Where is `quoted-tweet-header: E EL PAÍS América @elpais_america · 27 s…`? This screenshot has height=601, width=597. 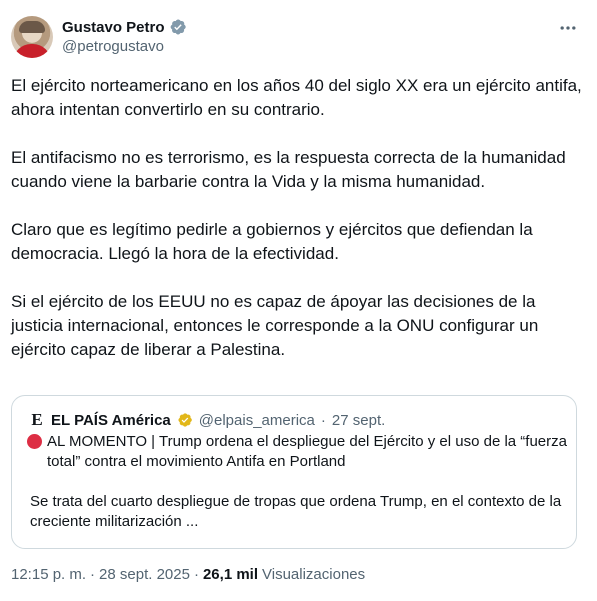 quoted-tweet-header: E EL PAÍS América @elpais_america · 27 s… is located at coordinates (207, 419).